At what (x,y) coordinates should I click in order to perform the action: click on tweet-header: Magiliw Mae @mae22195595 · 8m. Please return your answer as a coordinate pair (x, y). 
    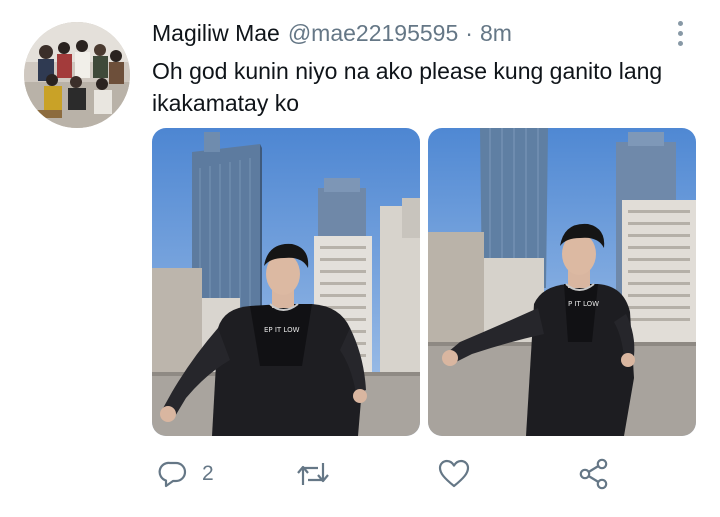
    Looking at the image, I should click on (332, 35).